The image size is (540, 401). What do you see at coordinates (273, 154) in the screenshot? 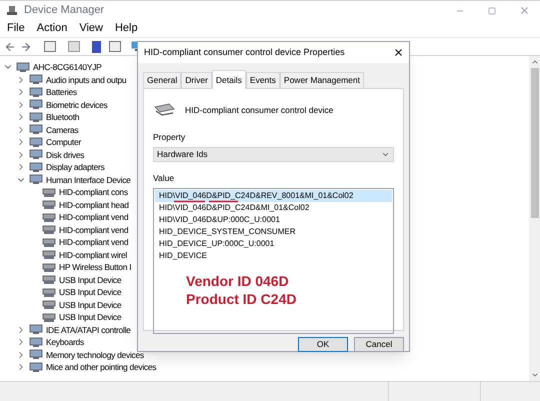
I see `property-dropdown: Hardware Ids` at bounding box center [273, 154].